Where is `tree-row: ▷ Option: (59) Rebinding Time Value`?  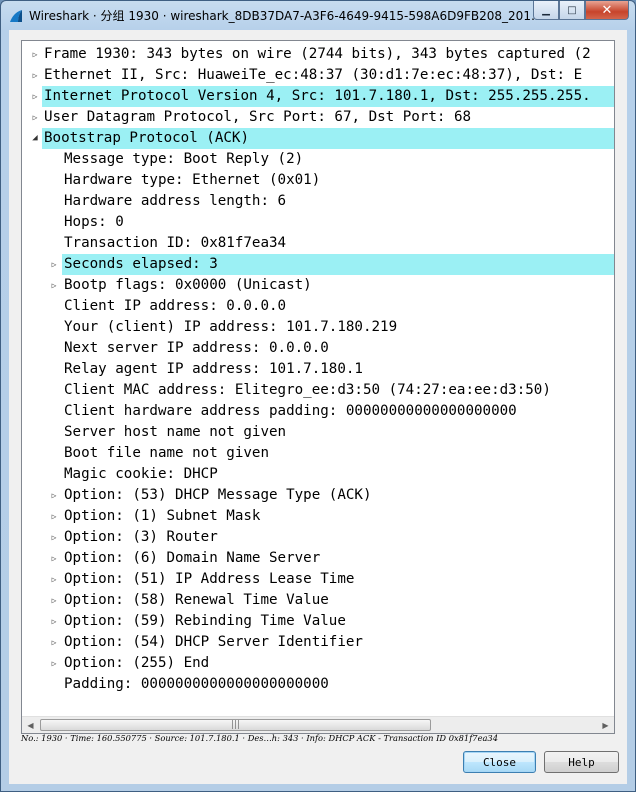
tree-row: ▷ Option: (59) Rebinding Time Value is located at coordinates (318, 621).